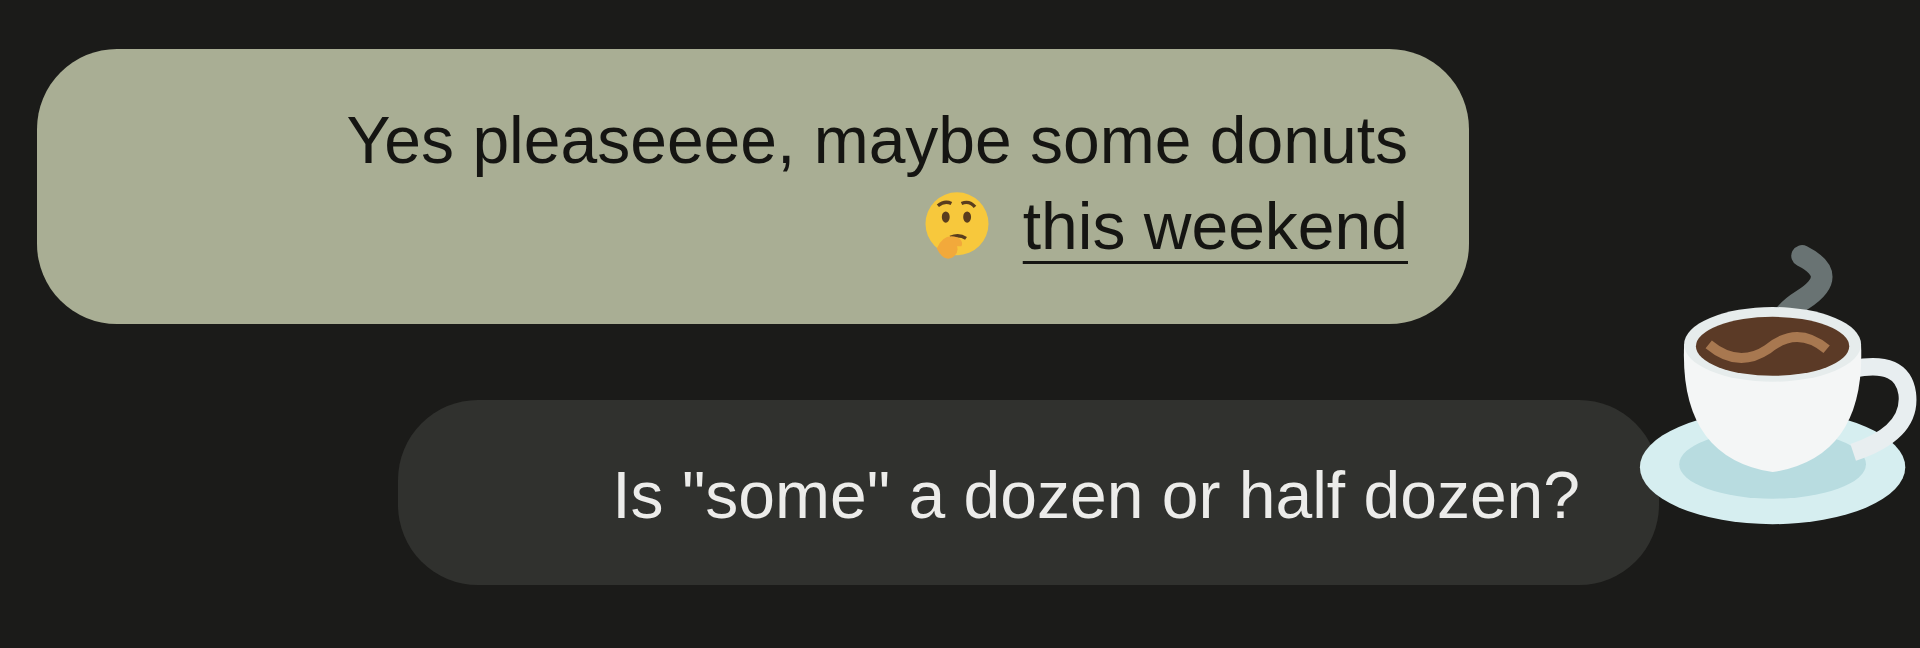 The width and height of the screenshot is (1920, 648). What do you see at coordinates (1096, 495) in the screenshot?
I see `message-text: Is "some" a dozen or half dozen?` at bounding box center [1096, 495].